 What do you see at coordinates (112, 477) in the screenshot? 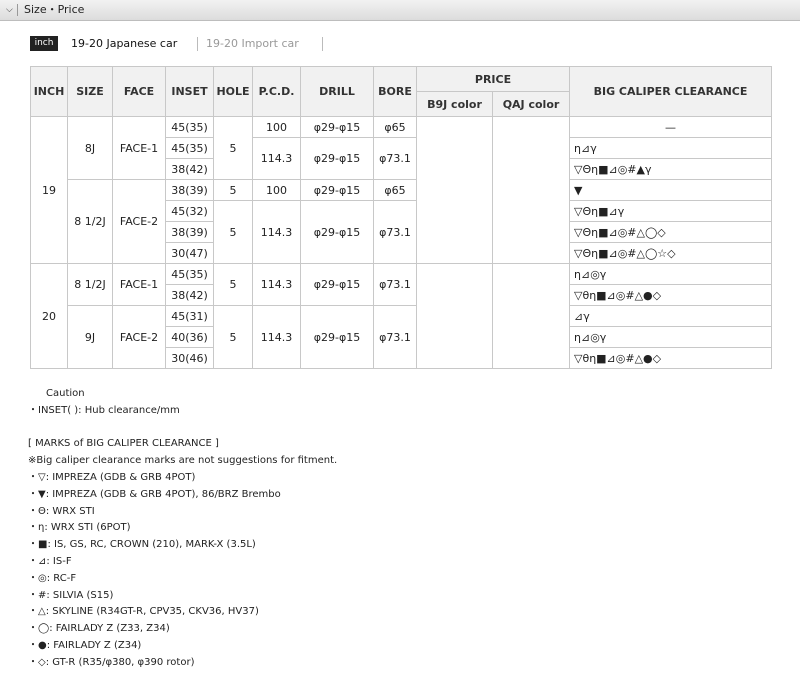
I see `mark-legend-item: ・▽: IMPREZA (GDB & GRB 4POT)` at bounding box center [112, 477].